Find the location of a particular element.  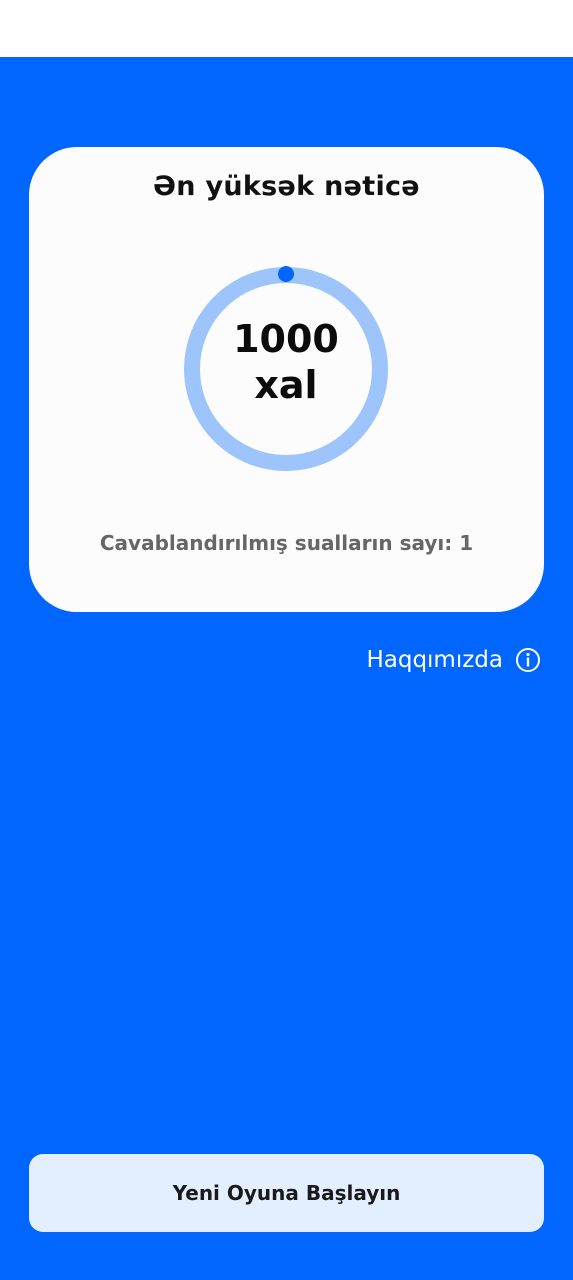

answered-count: Cavablandırılmış sualların sayı: 1 is located at coordinates (286, 543).